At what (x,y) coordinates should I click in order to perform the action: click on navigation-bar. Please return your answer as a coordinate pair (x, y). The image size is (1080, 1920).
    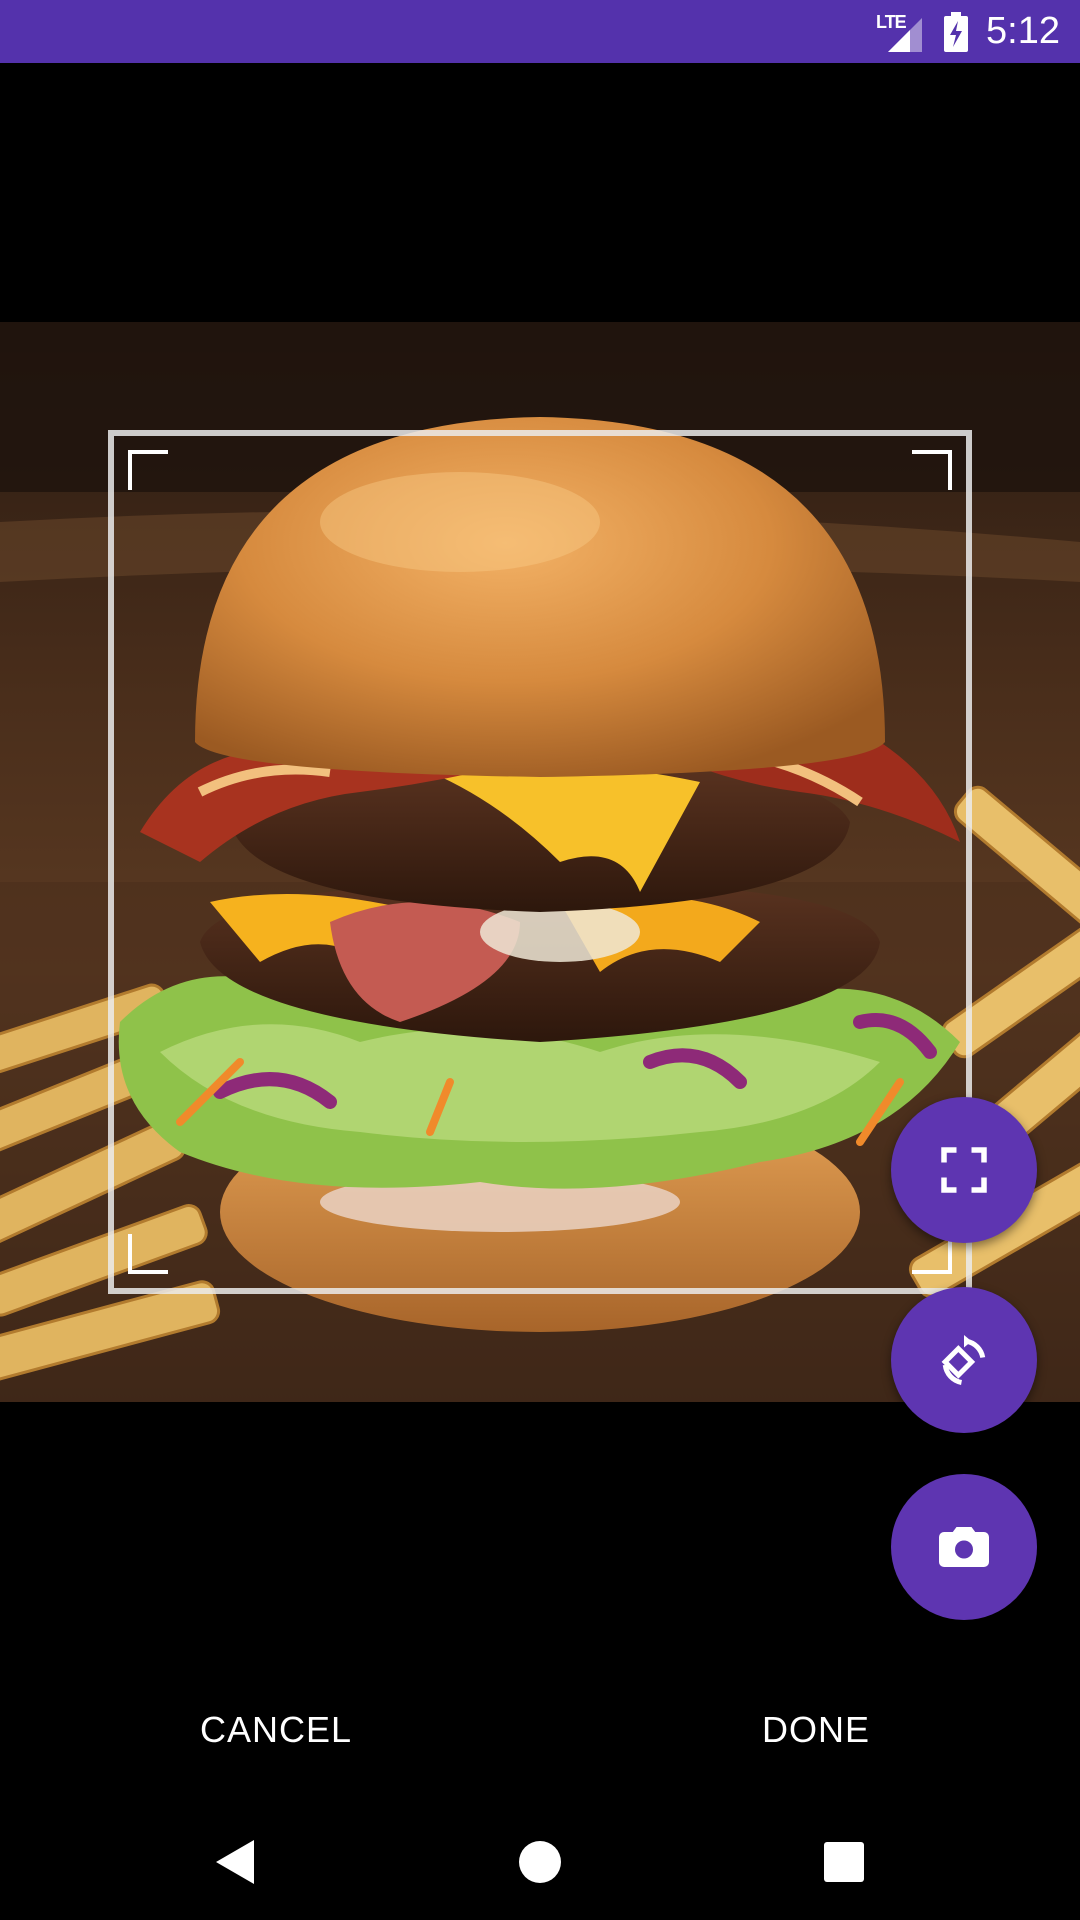
    Looking at the image, I should click on (540, 1860).